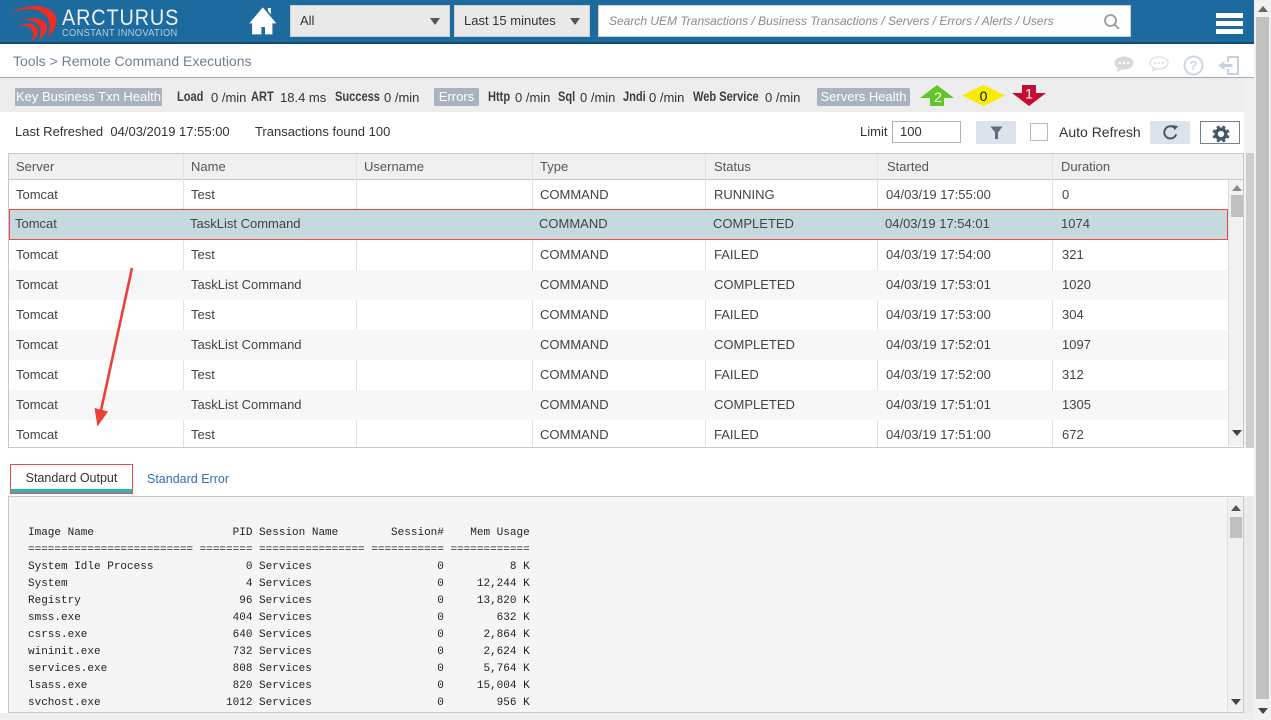 This screenshot has height=720, width=1271. What do you see at coordinates (1029, 94) in the screenshot?
I see `svg-text: 1` at bounding box center [1029, 94].